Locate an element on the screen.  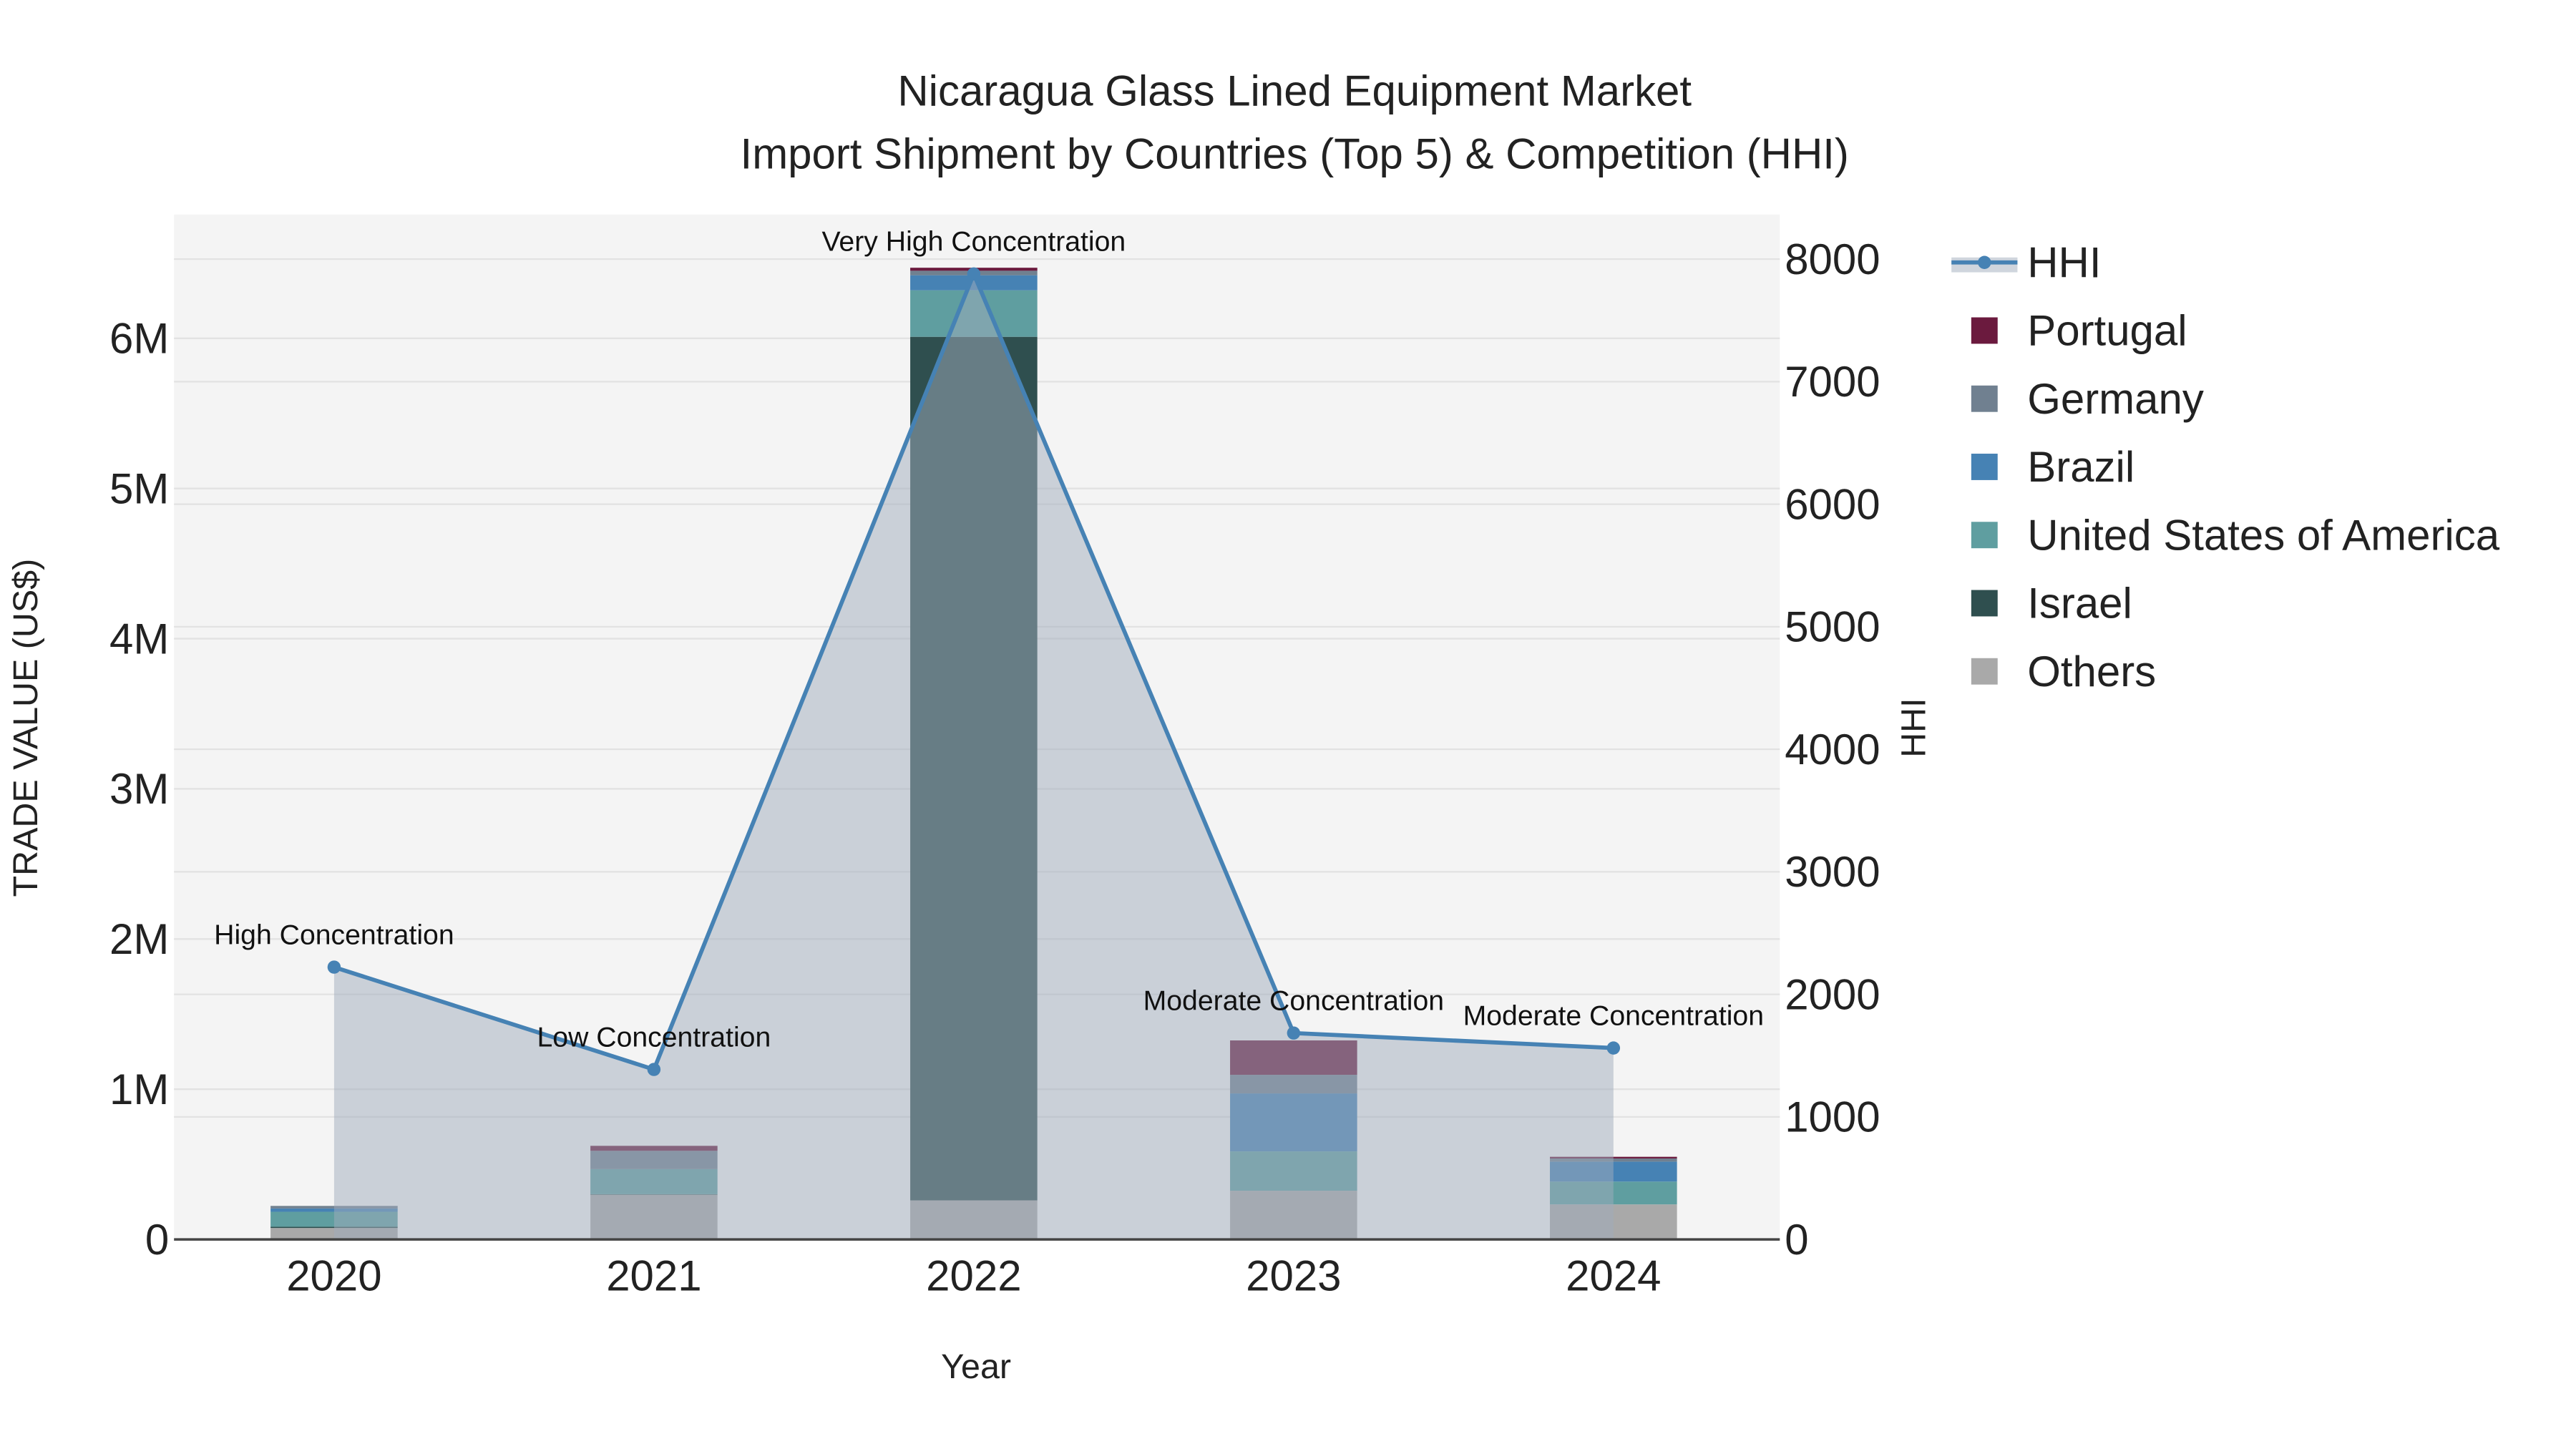
y-axis-title: TRADE VALUE (US$) is located at coordinates (25, 728).